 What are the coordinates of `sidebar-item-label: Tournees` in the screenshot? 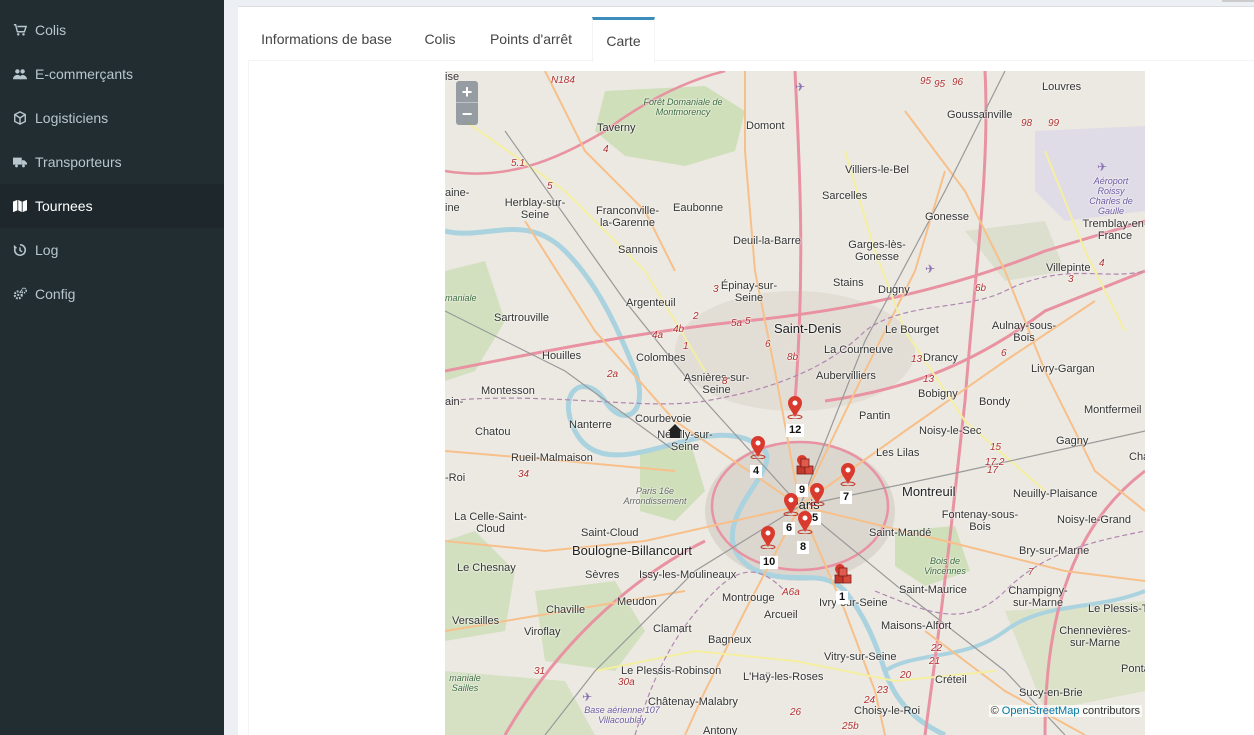 It's located at (64, 206).